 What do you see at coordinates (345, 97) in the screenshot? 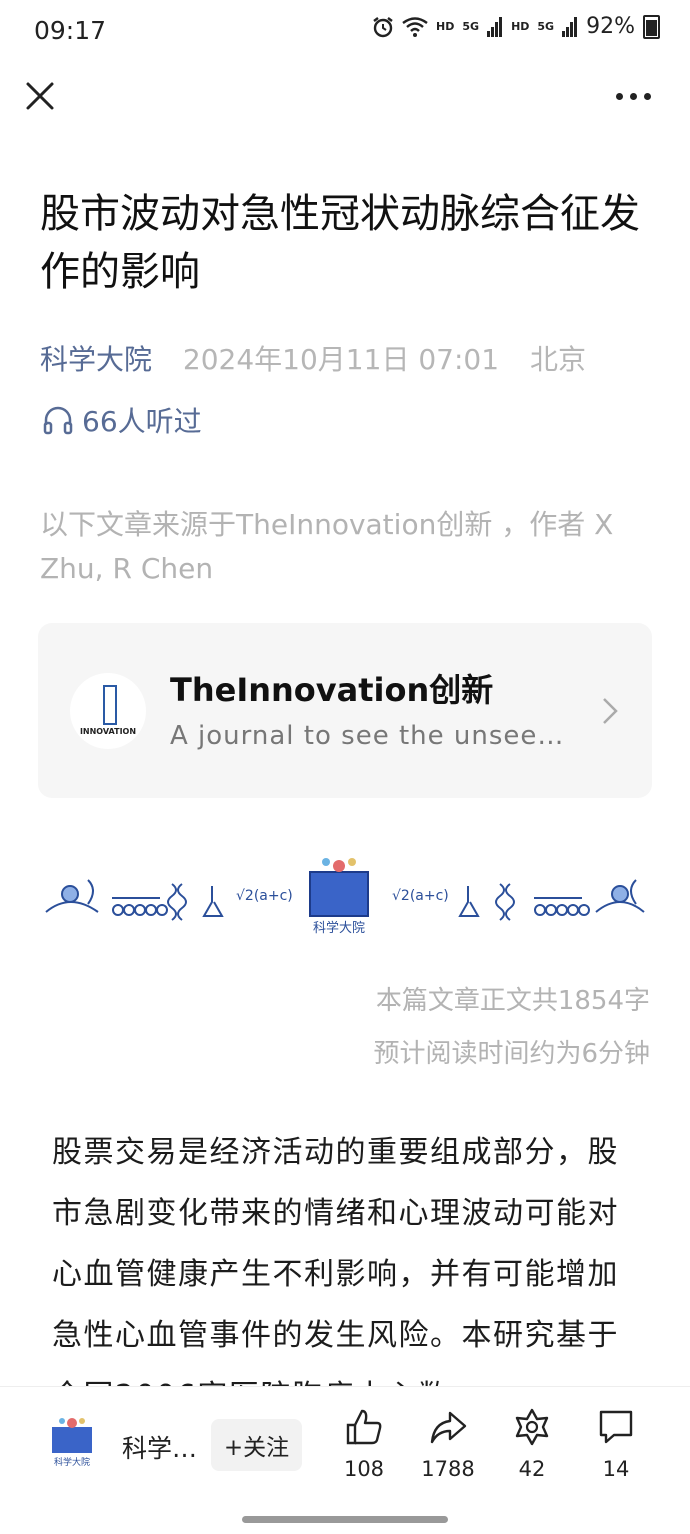
I see `top-bar` at bounding box center [345, 97].